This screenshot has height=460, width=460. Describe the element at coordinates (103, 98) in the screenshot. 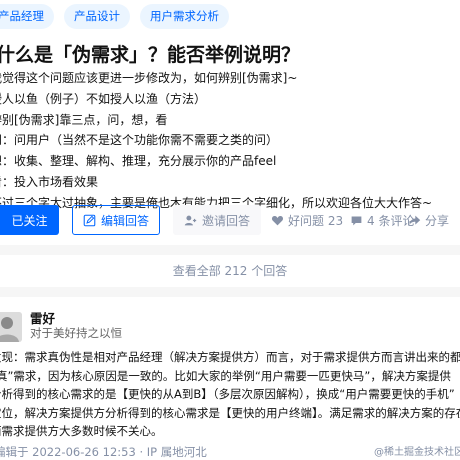

I see `question-detail-line: 授人以鱼（例子）不如授人以渔（方法）` at that location.